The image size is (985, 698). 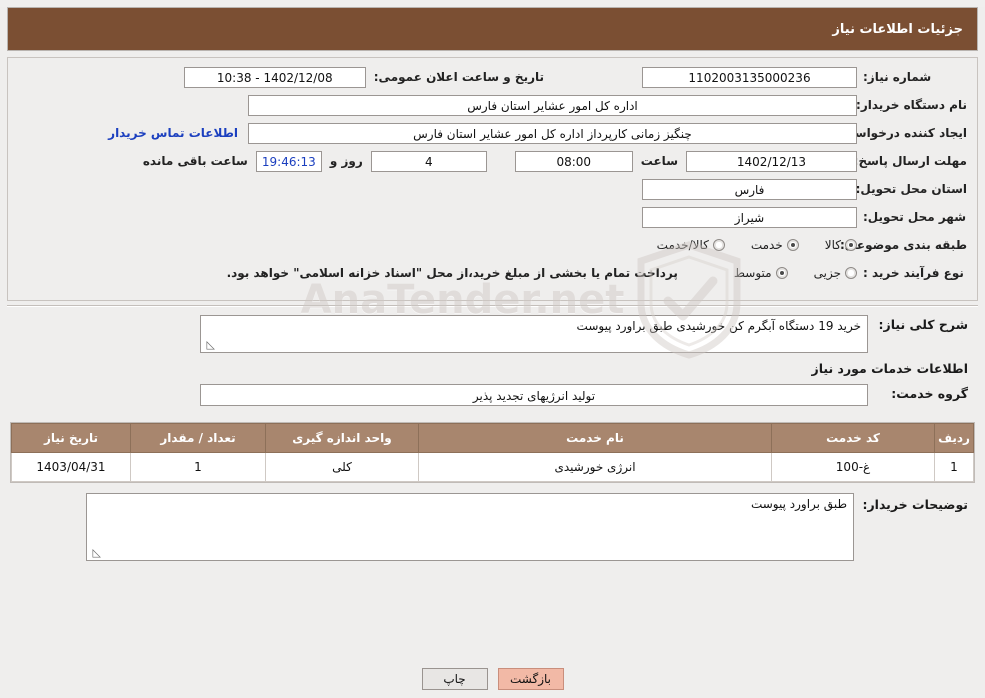 I want to click on category-option-khedmat: خدمت, so click(x=775, y=245).